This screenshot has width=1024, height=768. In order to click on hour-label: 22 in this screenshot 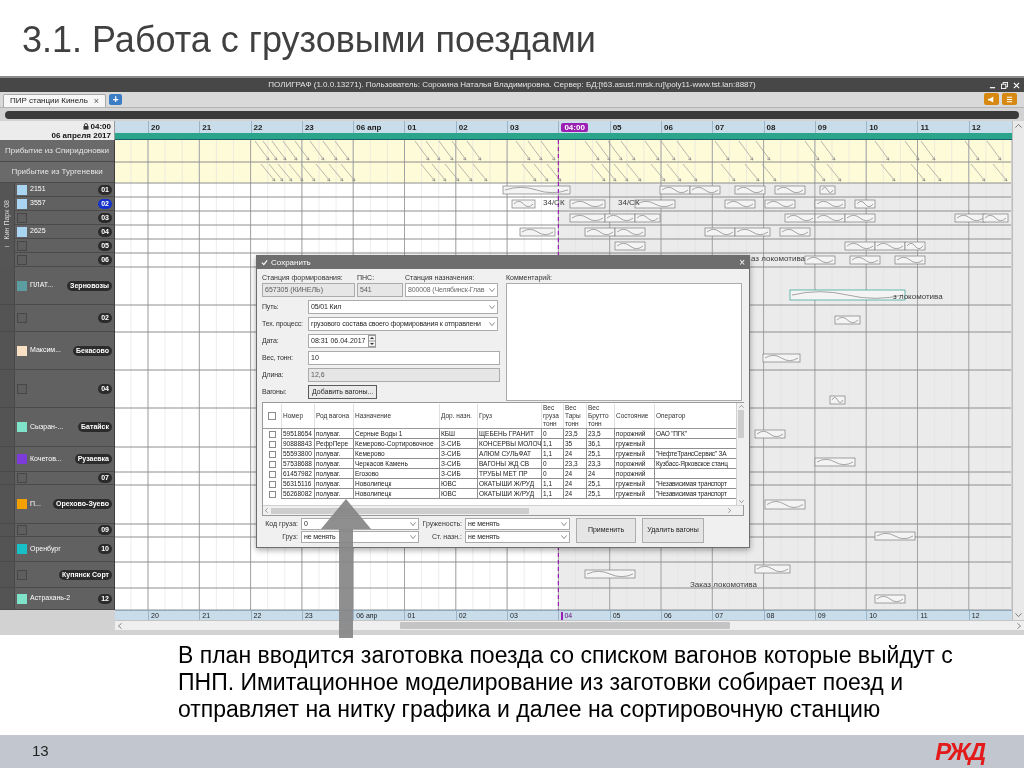, I will do `click(258, 127)`.